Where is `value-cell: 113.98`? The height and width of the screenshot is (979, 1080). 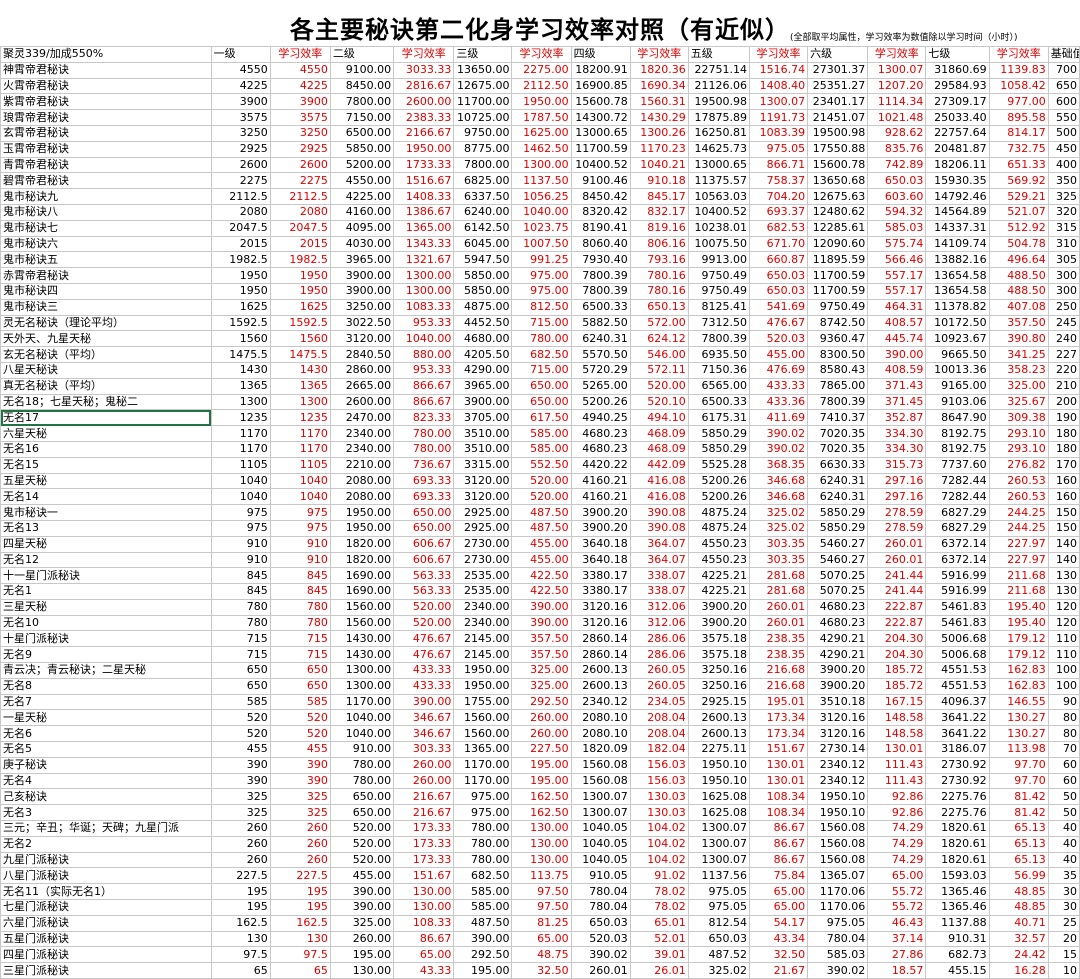 value-cell: 113.98 is located at coordinates (1018, 749).